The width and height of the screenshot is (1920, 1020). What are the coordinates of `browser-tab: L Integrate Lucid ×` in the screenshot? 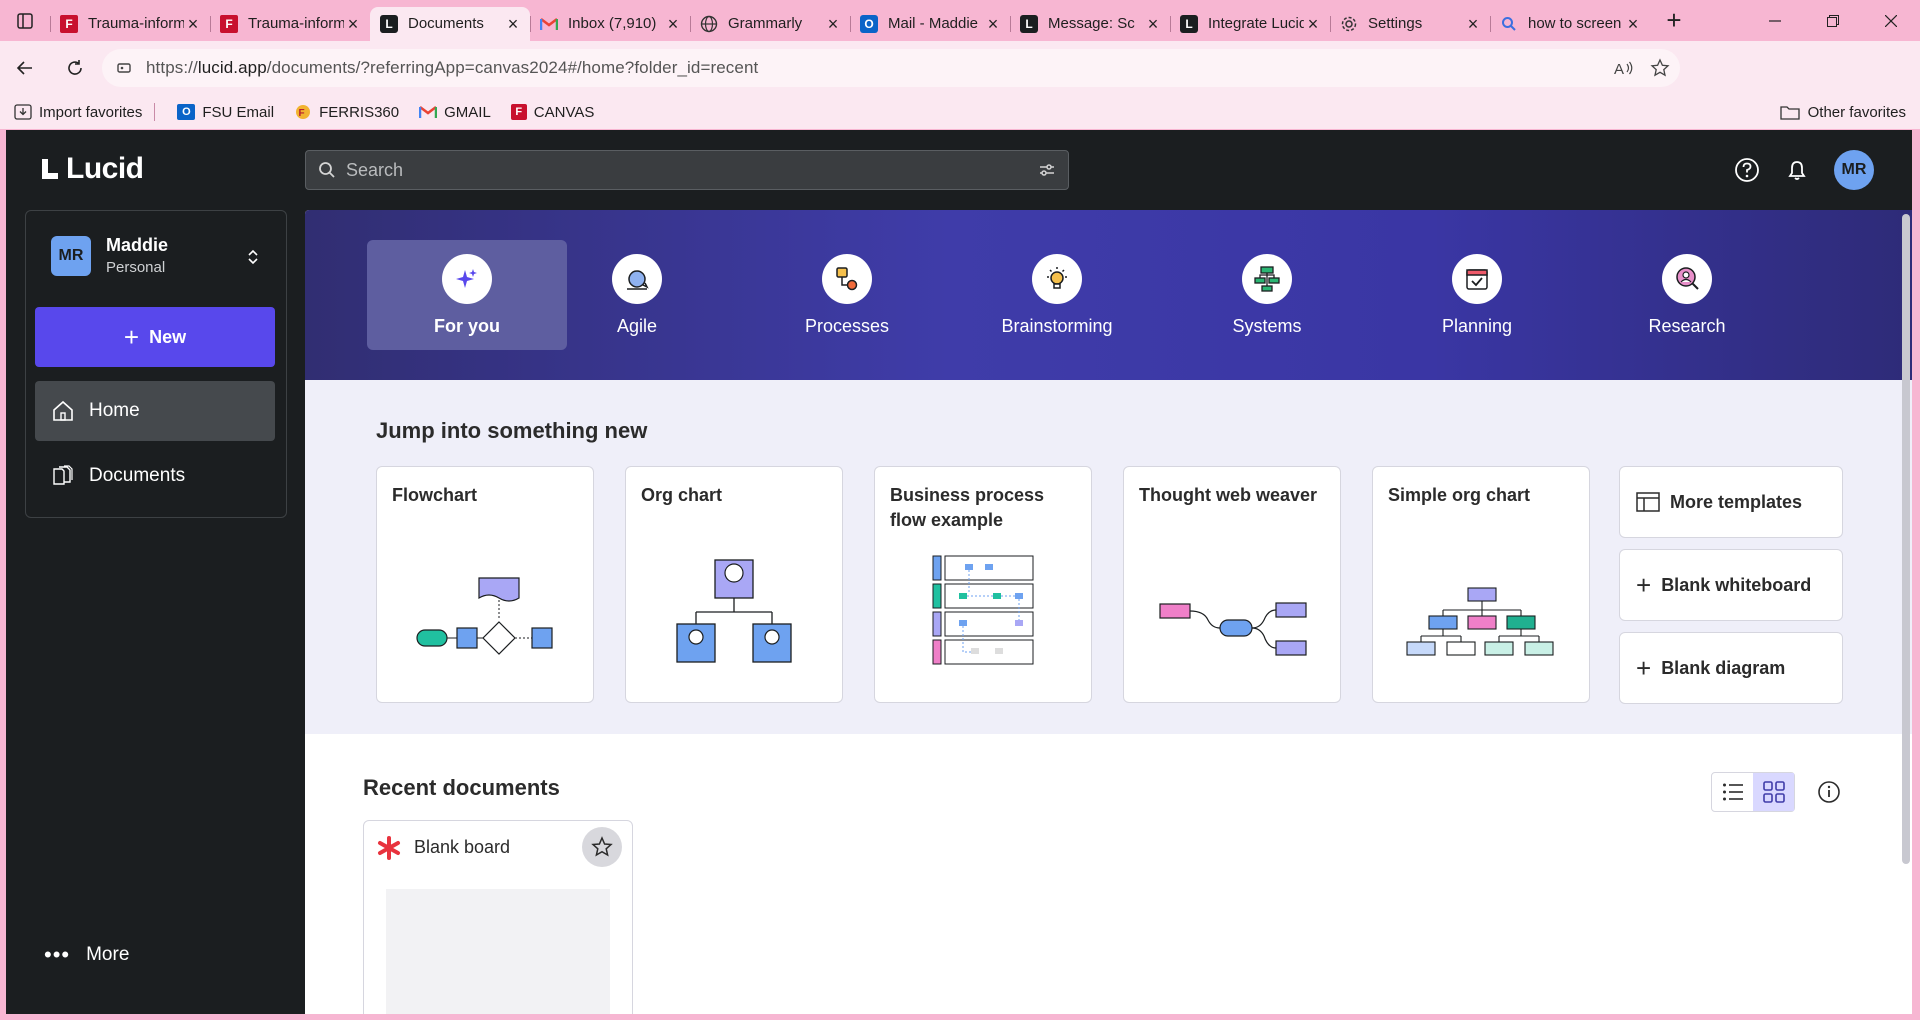 It's located at (1250, 24).